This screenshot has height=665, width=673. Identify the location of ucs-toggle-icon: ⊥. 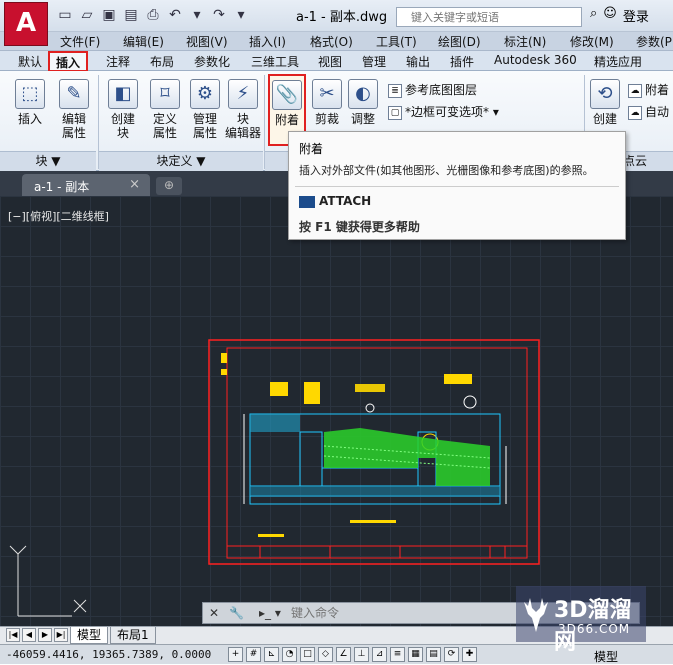
(361, 654).